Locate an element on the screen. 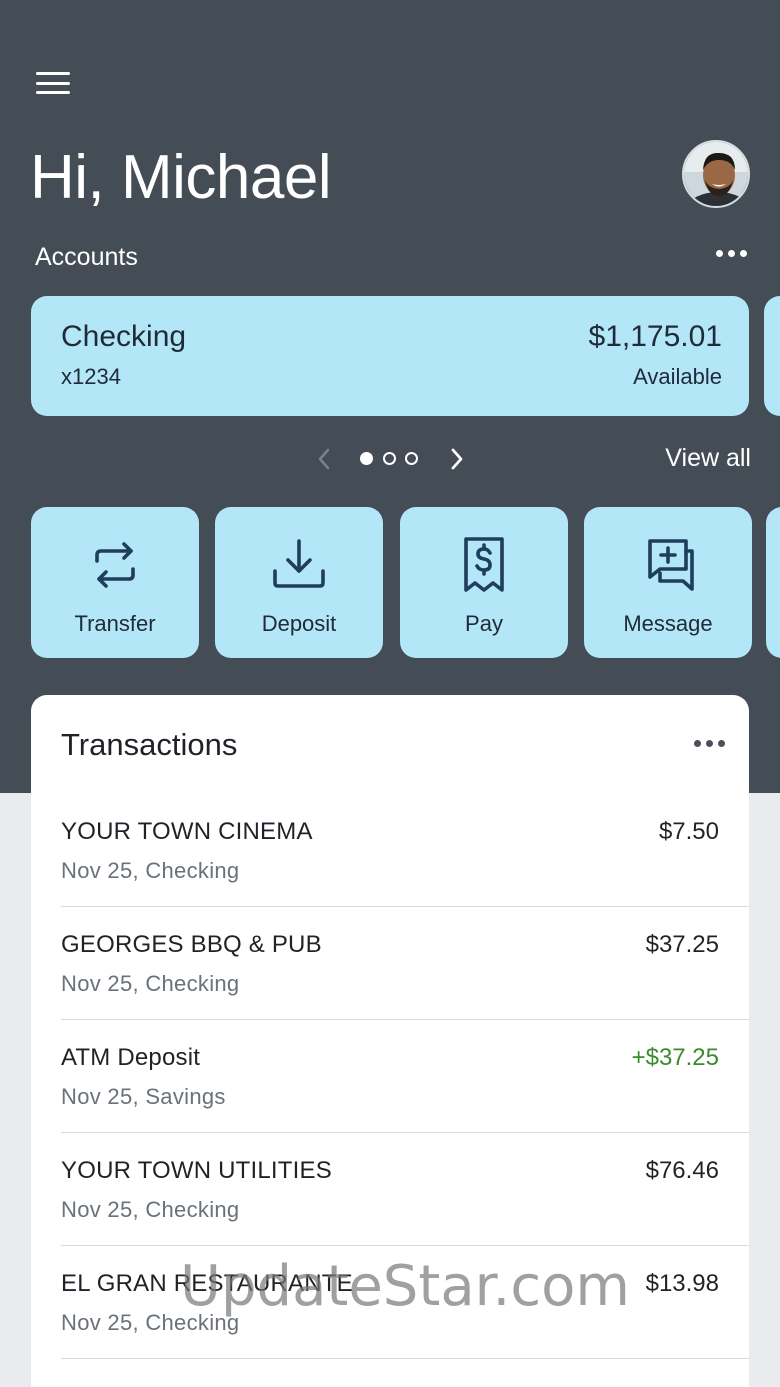  greeting-title: Hi, Michael is located at coordinates (181, 177).